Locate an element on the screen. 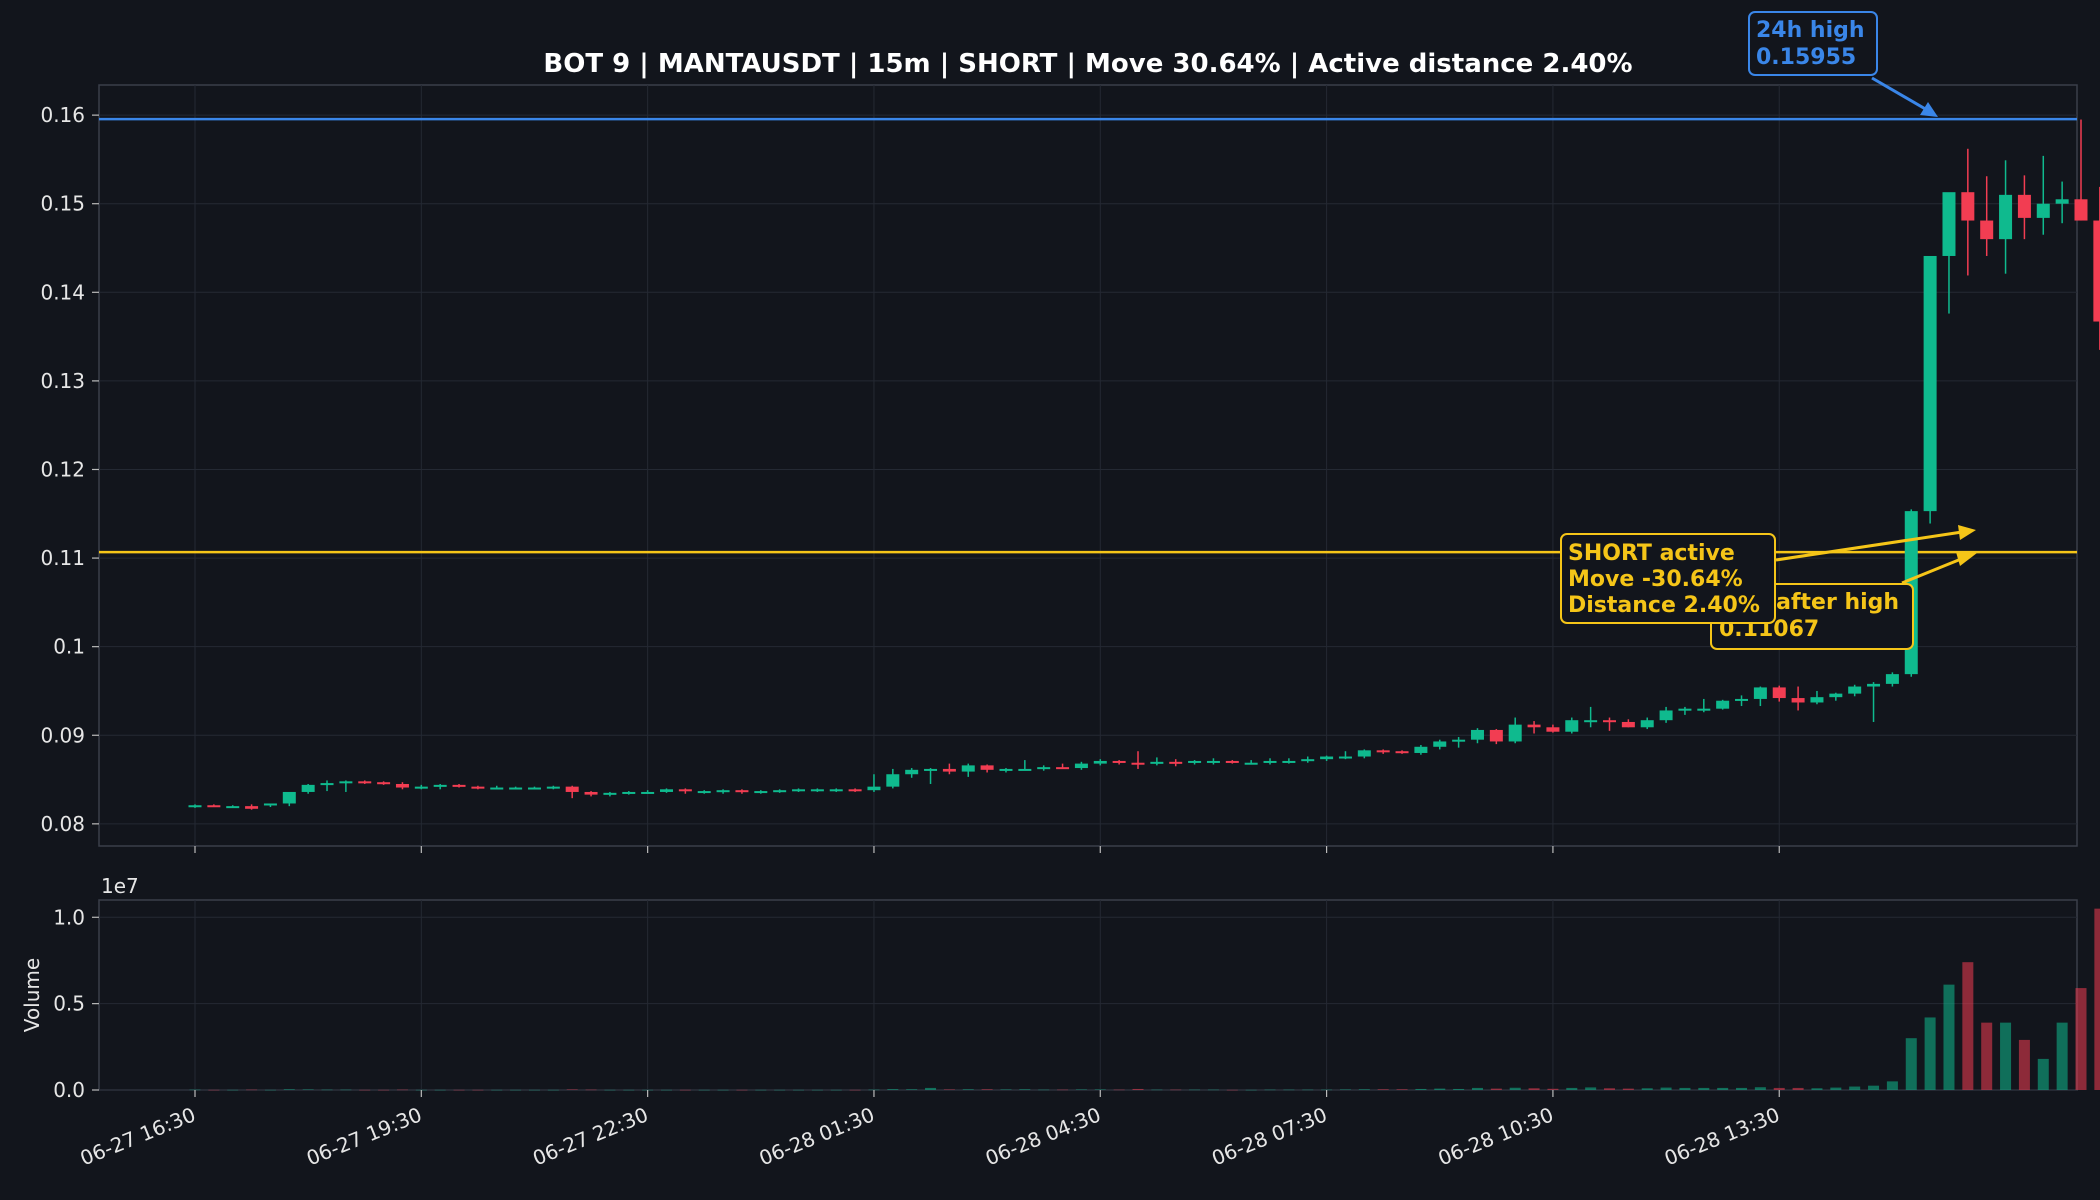 The width and height of the screenshot is (2100, 1200). price-tick-label: 0.16 is located at coordinates (62, 115).